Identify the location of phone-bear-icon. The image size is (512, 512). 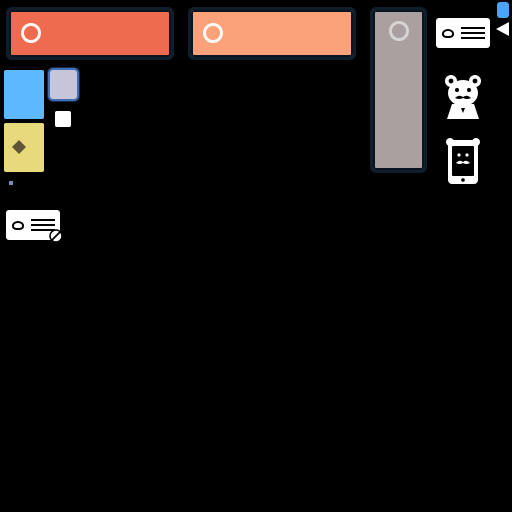
(463, 161).